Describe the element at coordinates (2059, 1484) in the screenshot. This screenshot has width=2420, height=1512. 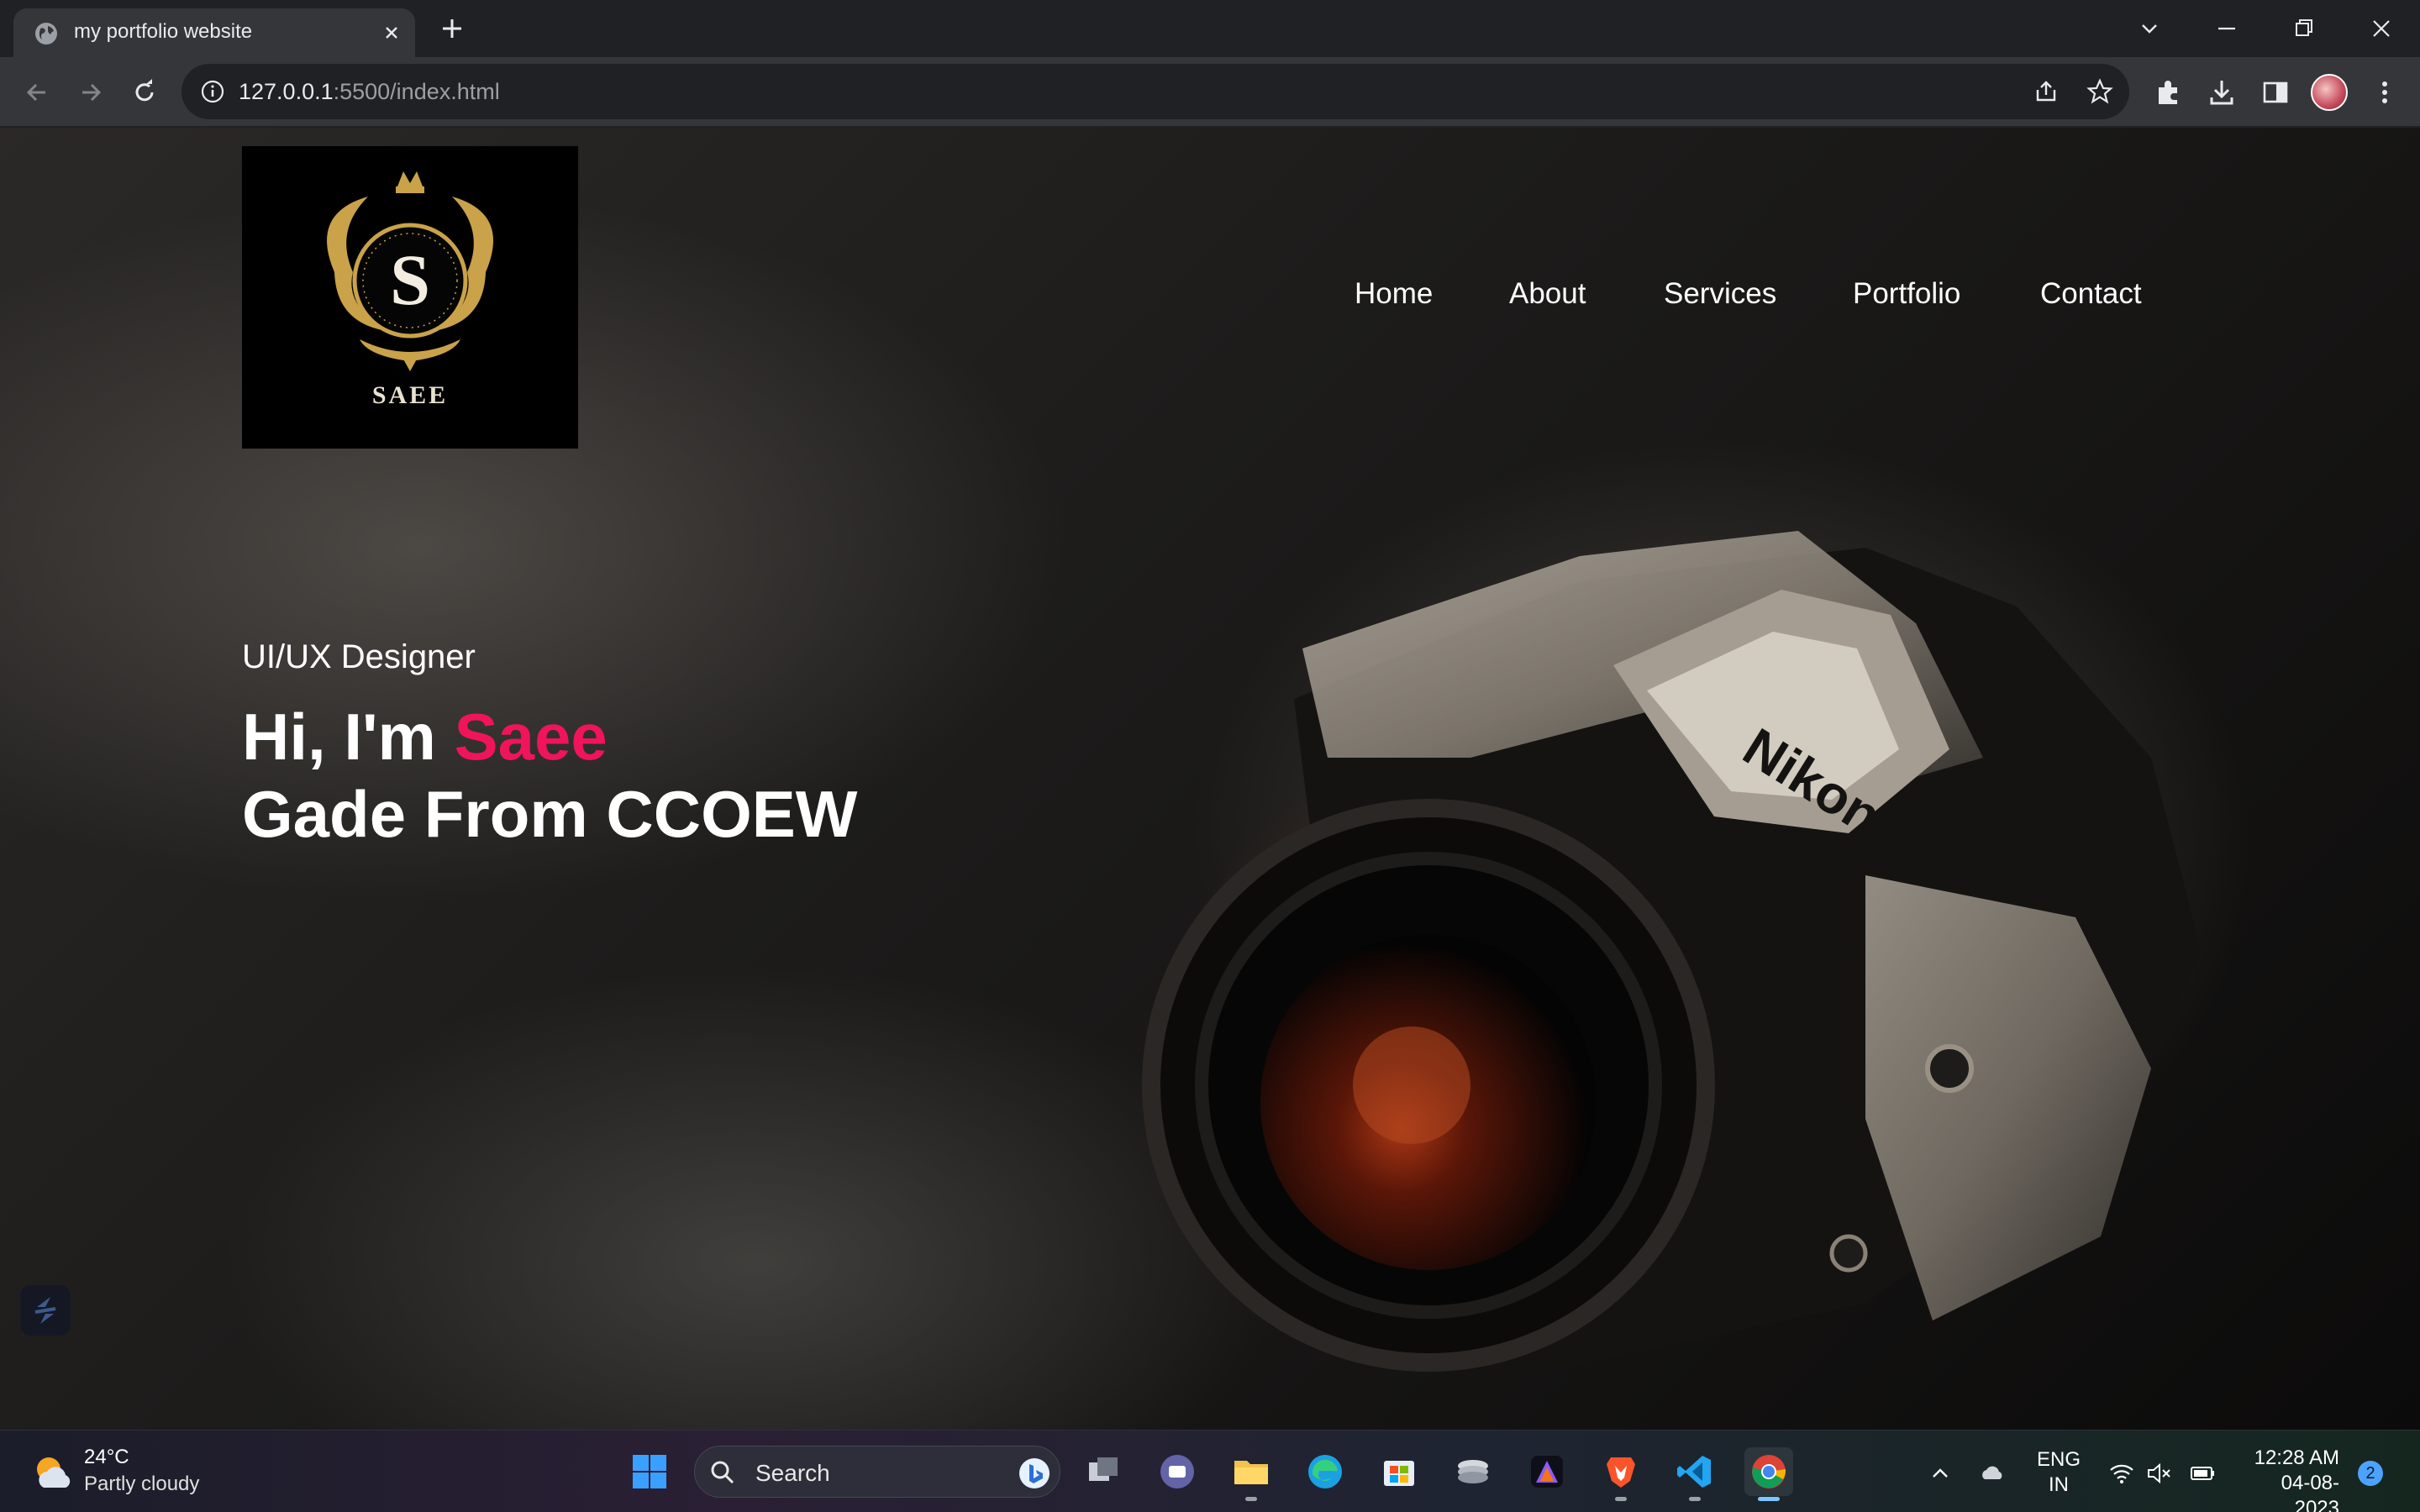
I see `region-code: IN` at that location.